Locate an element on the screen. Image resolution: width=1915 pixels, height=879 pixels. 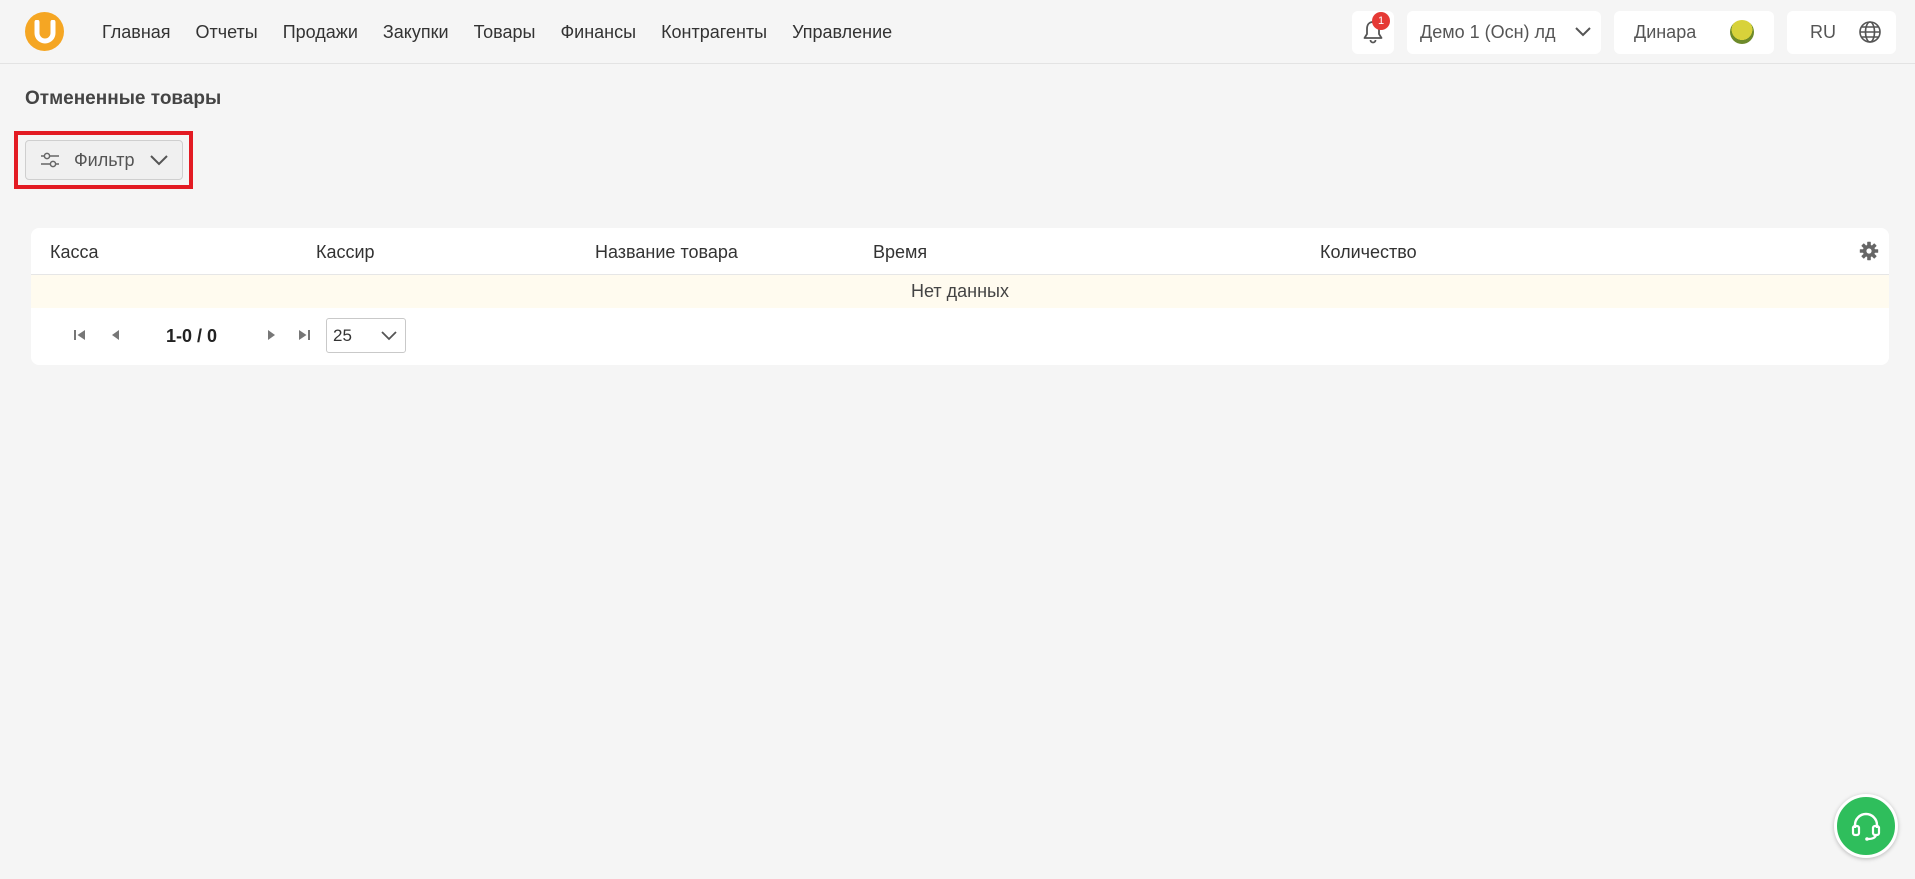
page-size-select: 25 is located at coordinates (366, 335).